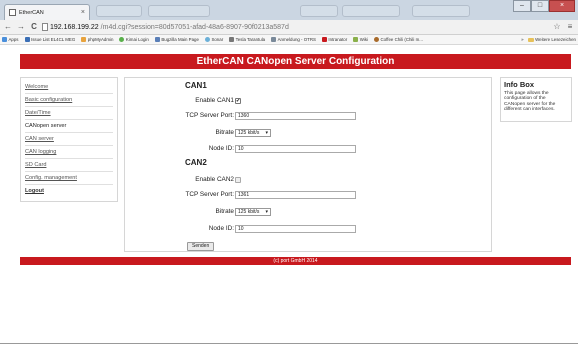 This screenshot has width=578, height=347. I want to click on tab-close-icon: ×, so click(83, 12).